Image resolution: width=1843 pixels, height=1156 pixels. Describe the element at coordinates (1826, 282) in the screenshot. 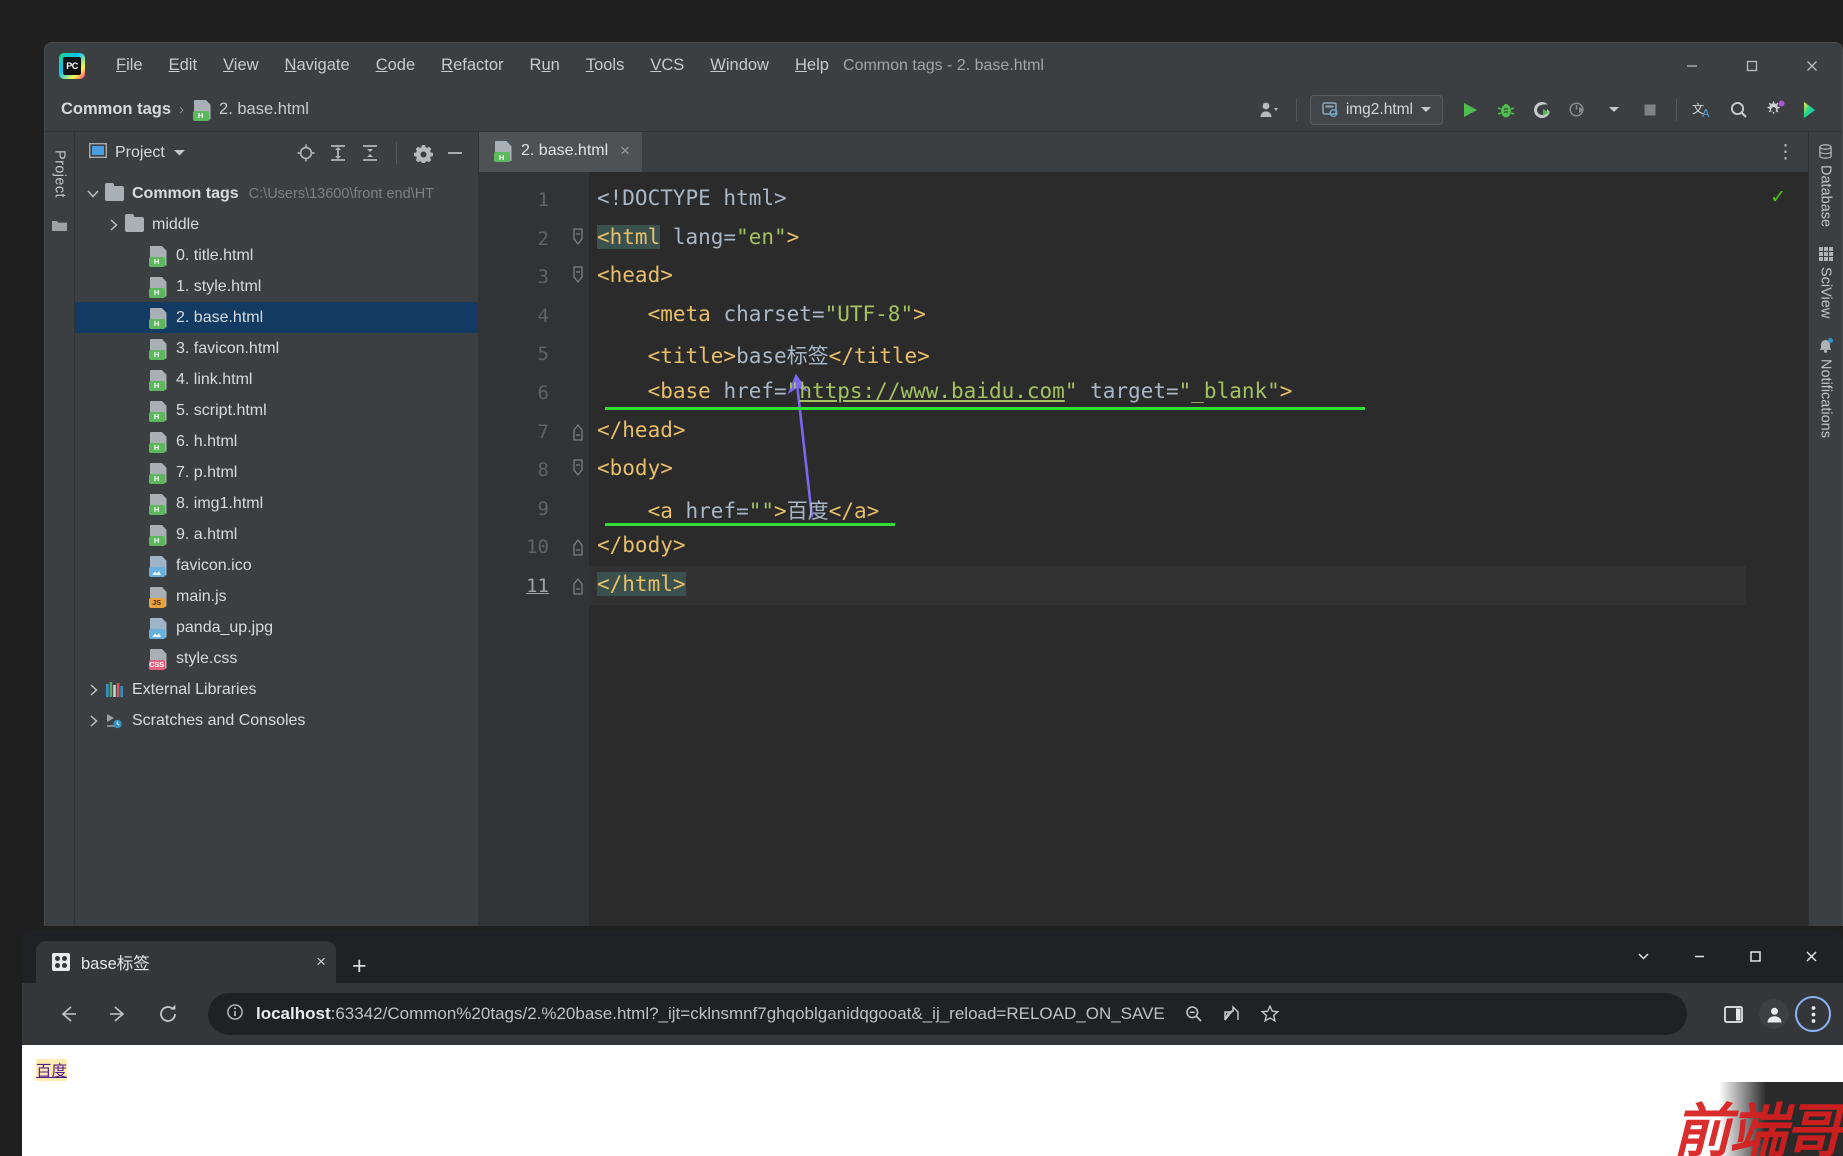

I see `sidebar-tab-sciview: SciView` at that location.